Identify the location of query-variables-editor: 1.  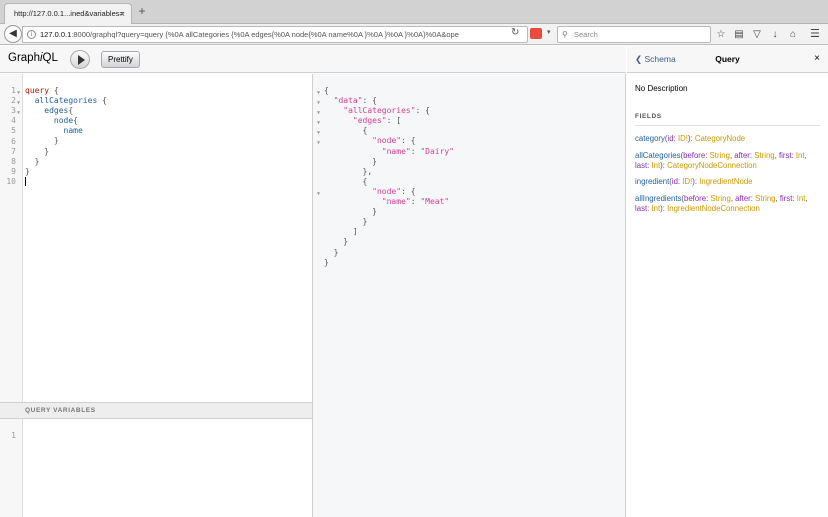
(156, 468).